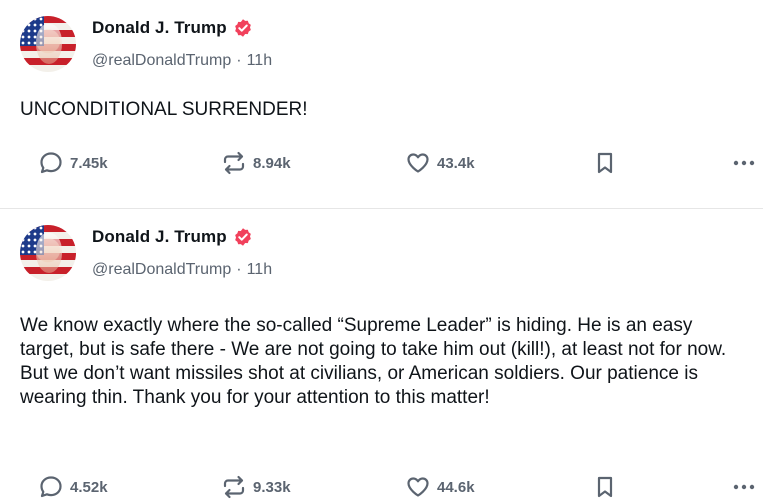  I want to click on reply-count: 7.45k, so click(89, 163).